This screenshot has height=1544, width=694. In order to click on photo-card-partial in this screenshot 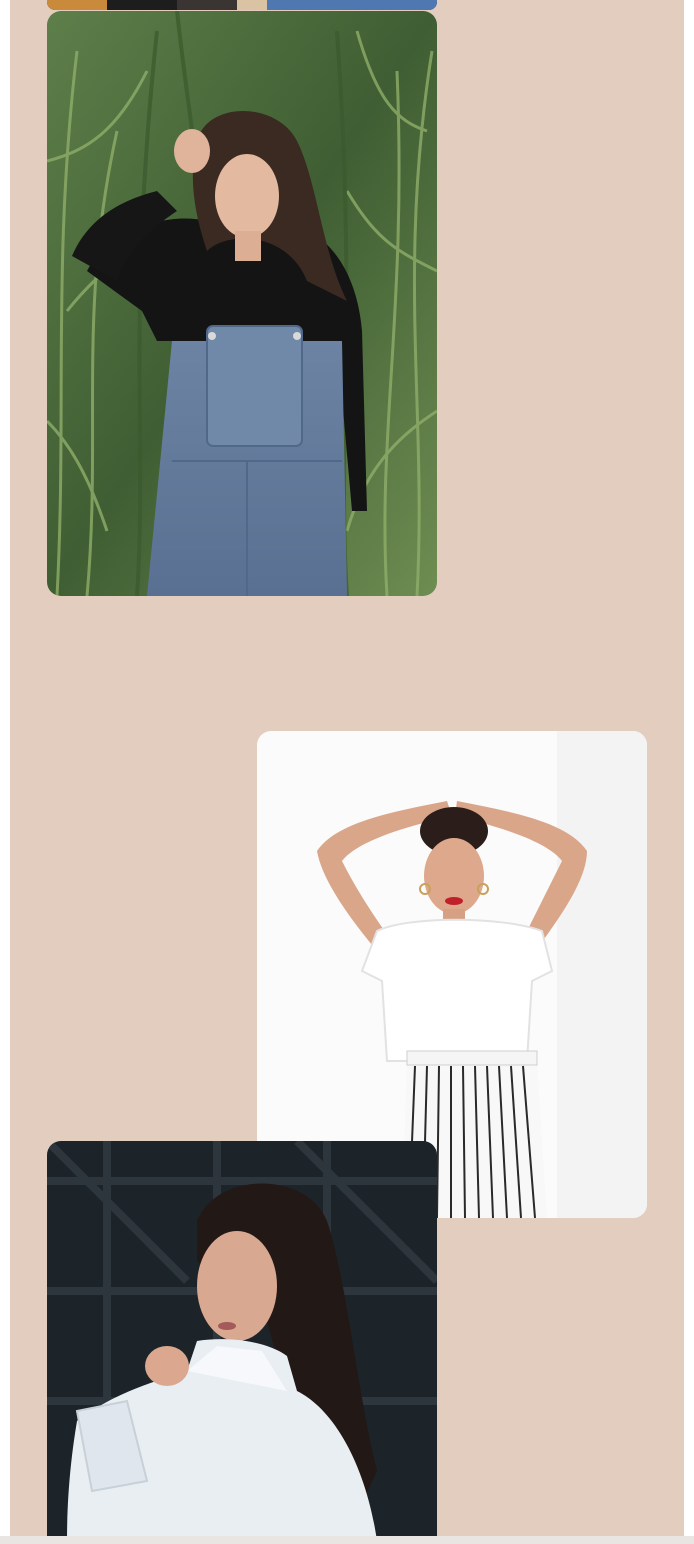, I will do `click(242, 5)`.